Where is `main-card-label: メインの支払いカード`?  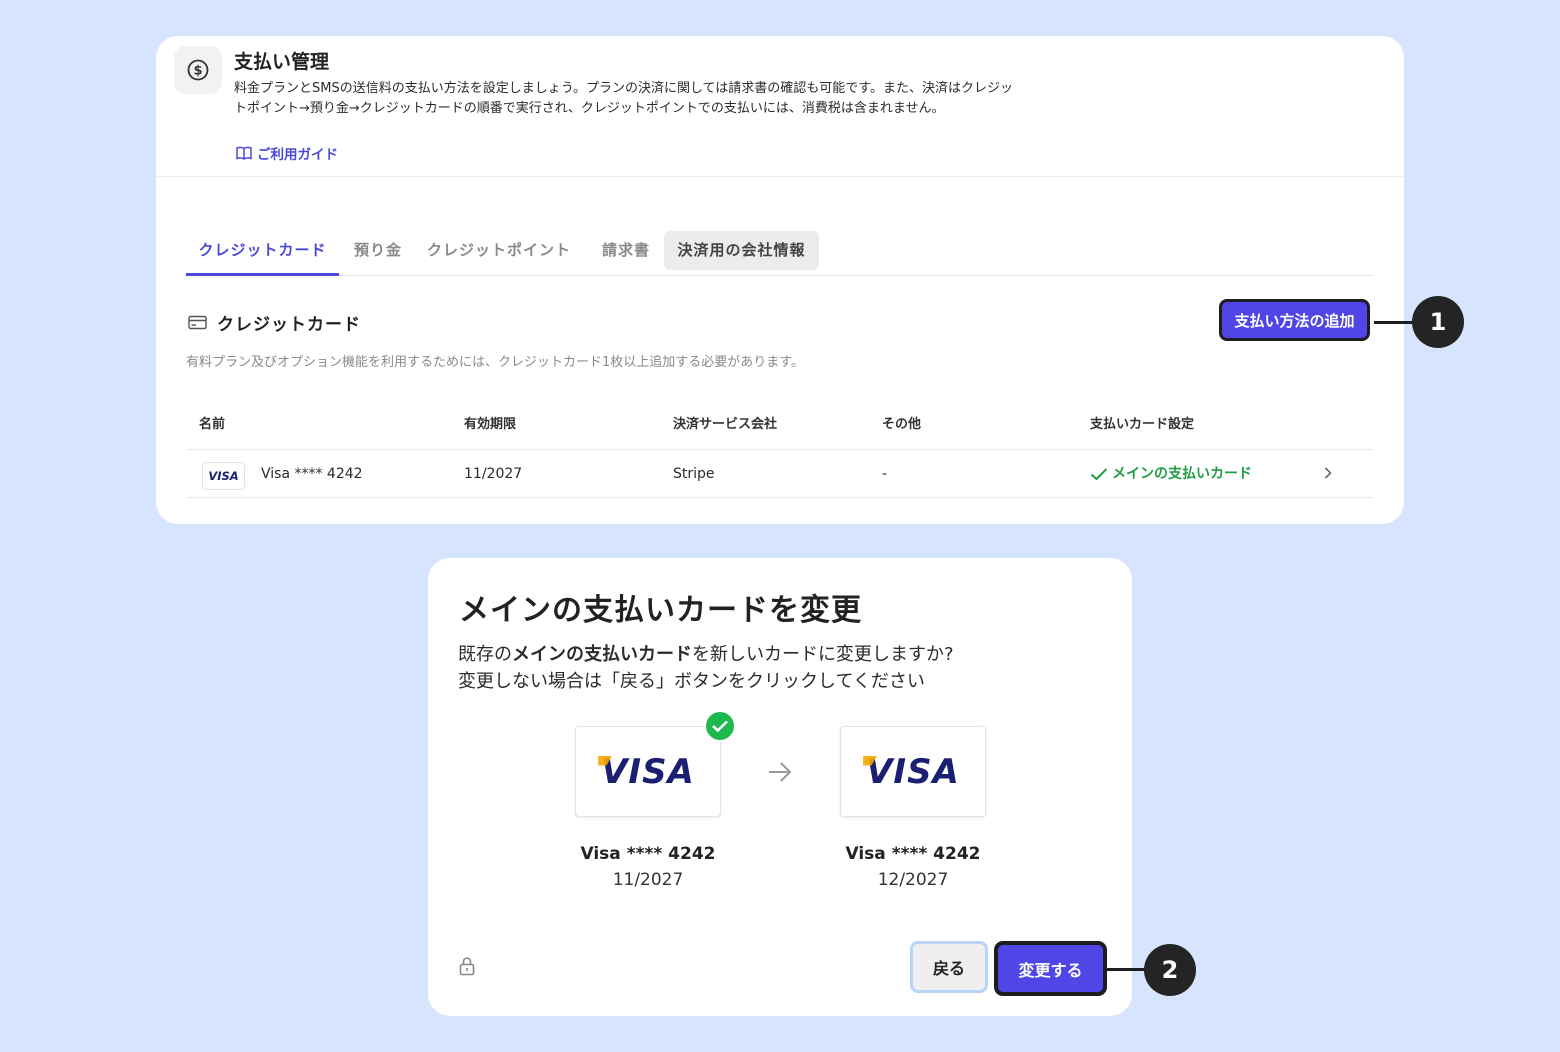
main-card-label: メインの支払いカード is located at coordinates (1182, 474).